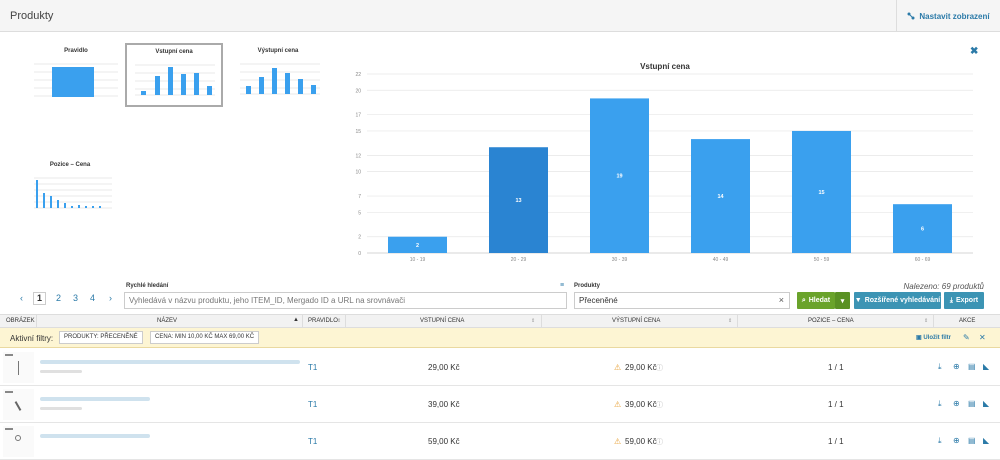  I want to click on y-tick-label: 20, so click(358, 91).